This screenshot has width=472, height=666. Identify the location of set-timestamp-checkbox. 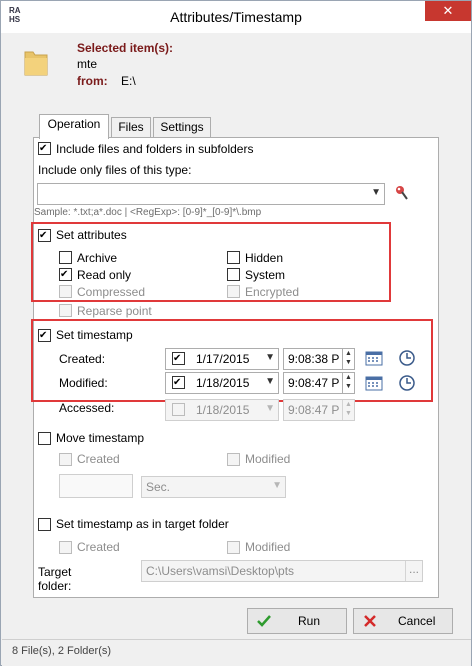
(44, 335).